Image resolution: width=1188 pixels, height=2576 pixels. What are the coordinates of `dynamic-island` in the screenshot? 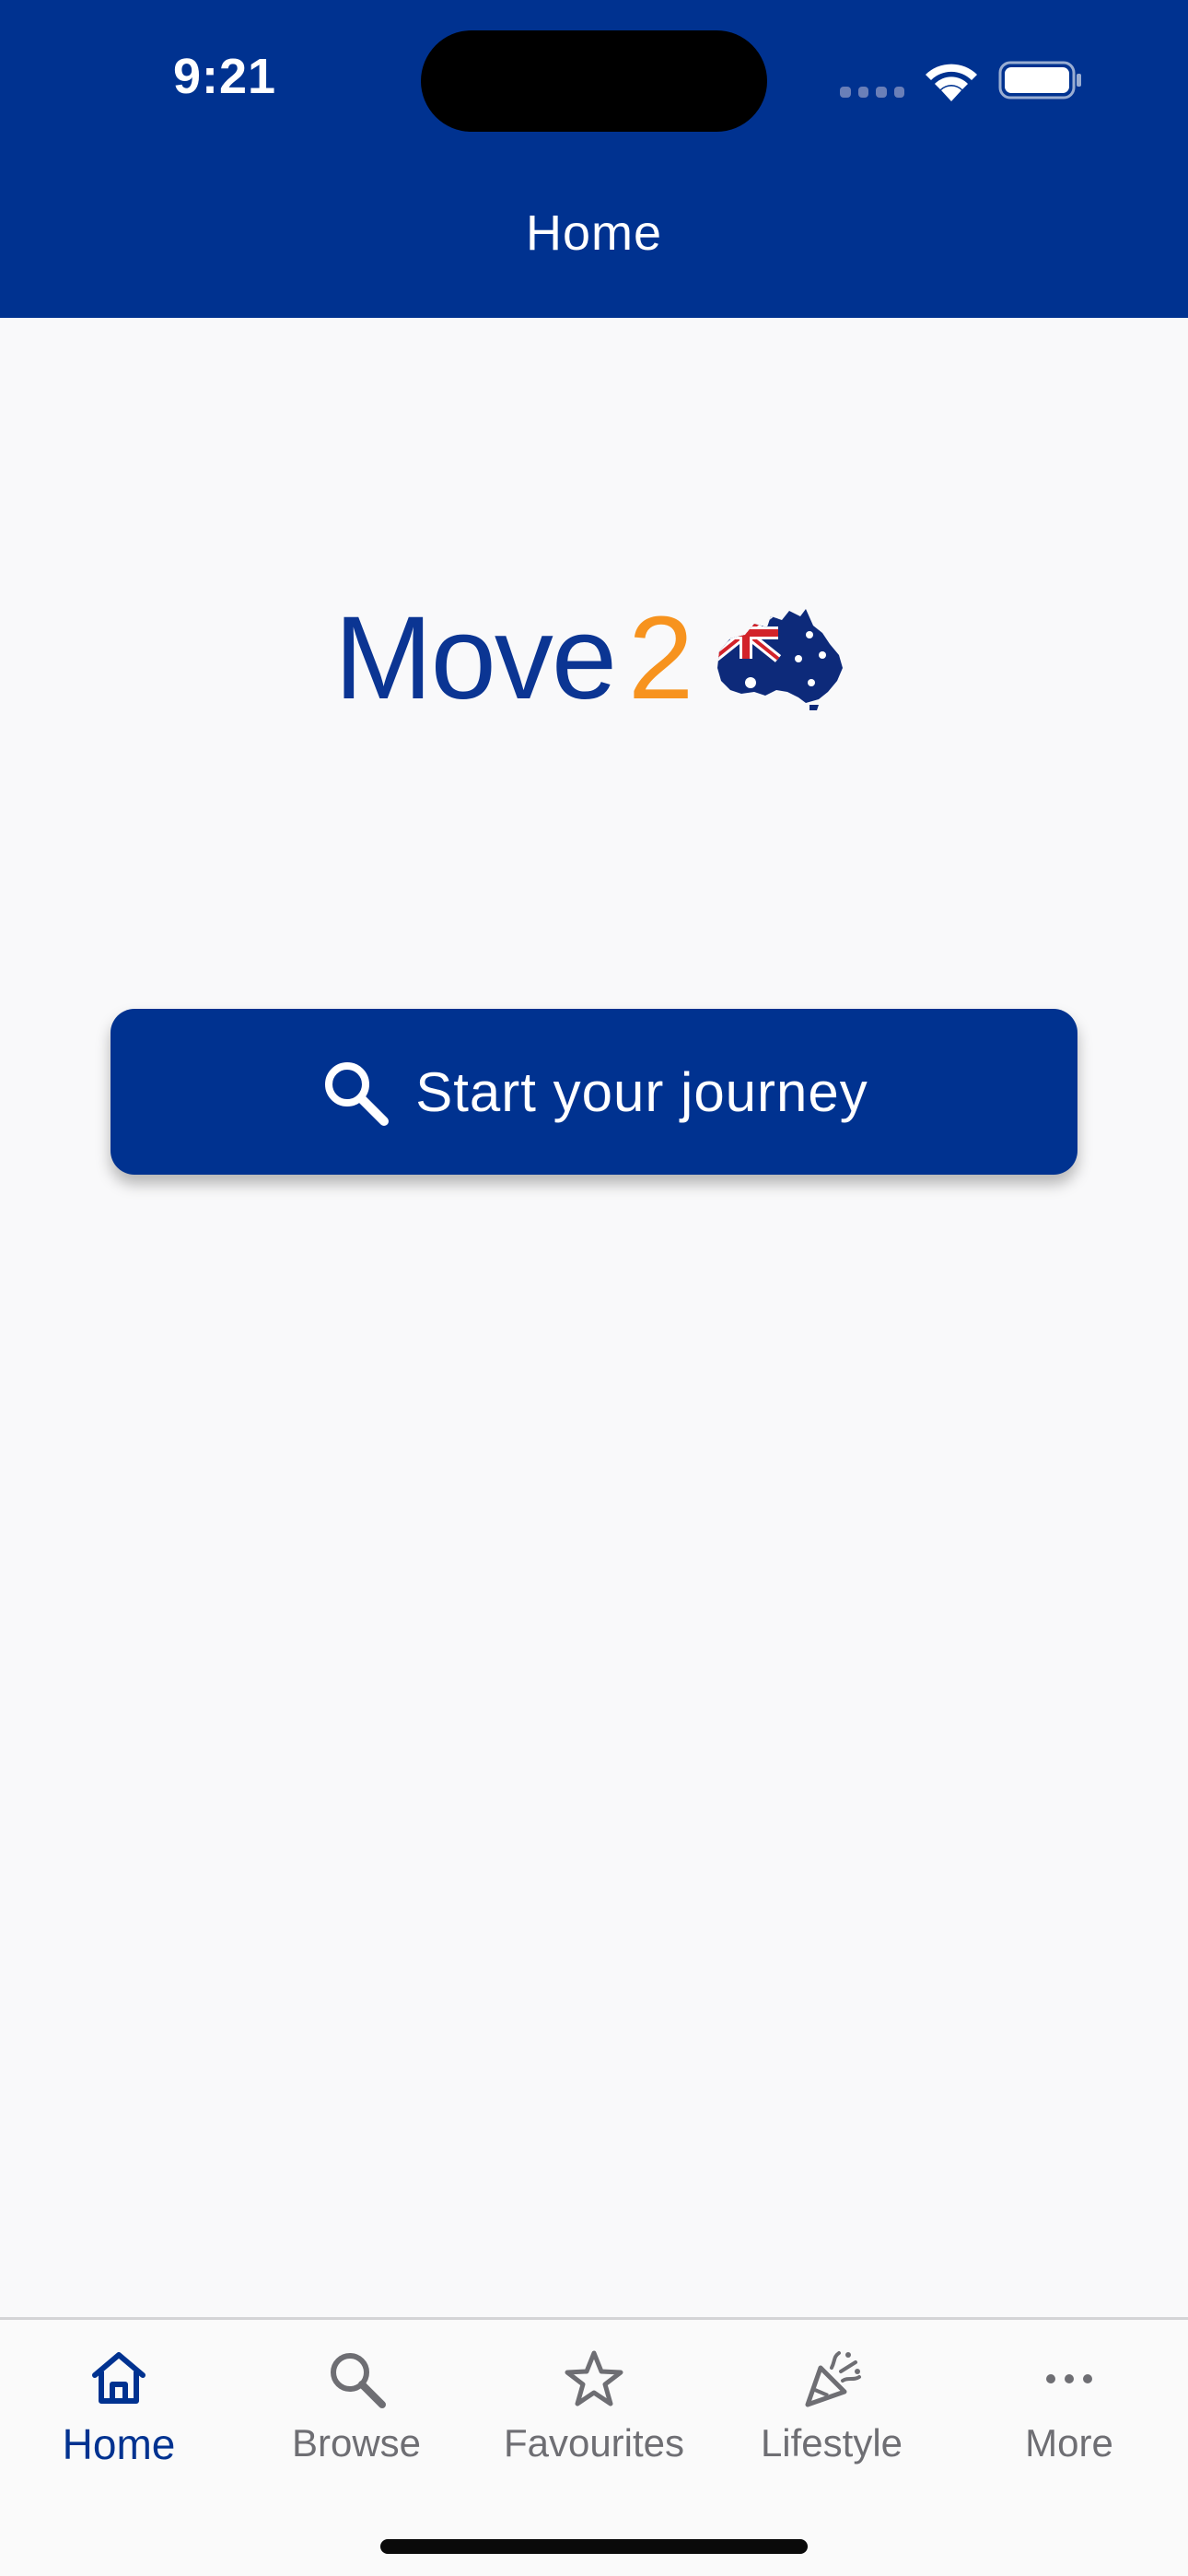 It's located at (594, 81).